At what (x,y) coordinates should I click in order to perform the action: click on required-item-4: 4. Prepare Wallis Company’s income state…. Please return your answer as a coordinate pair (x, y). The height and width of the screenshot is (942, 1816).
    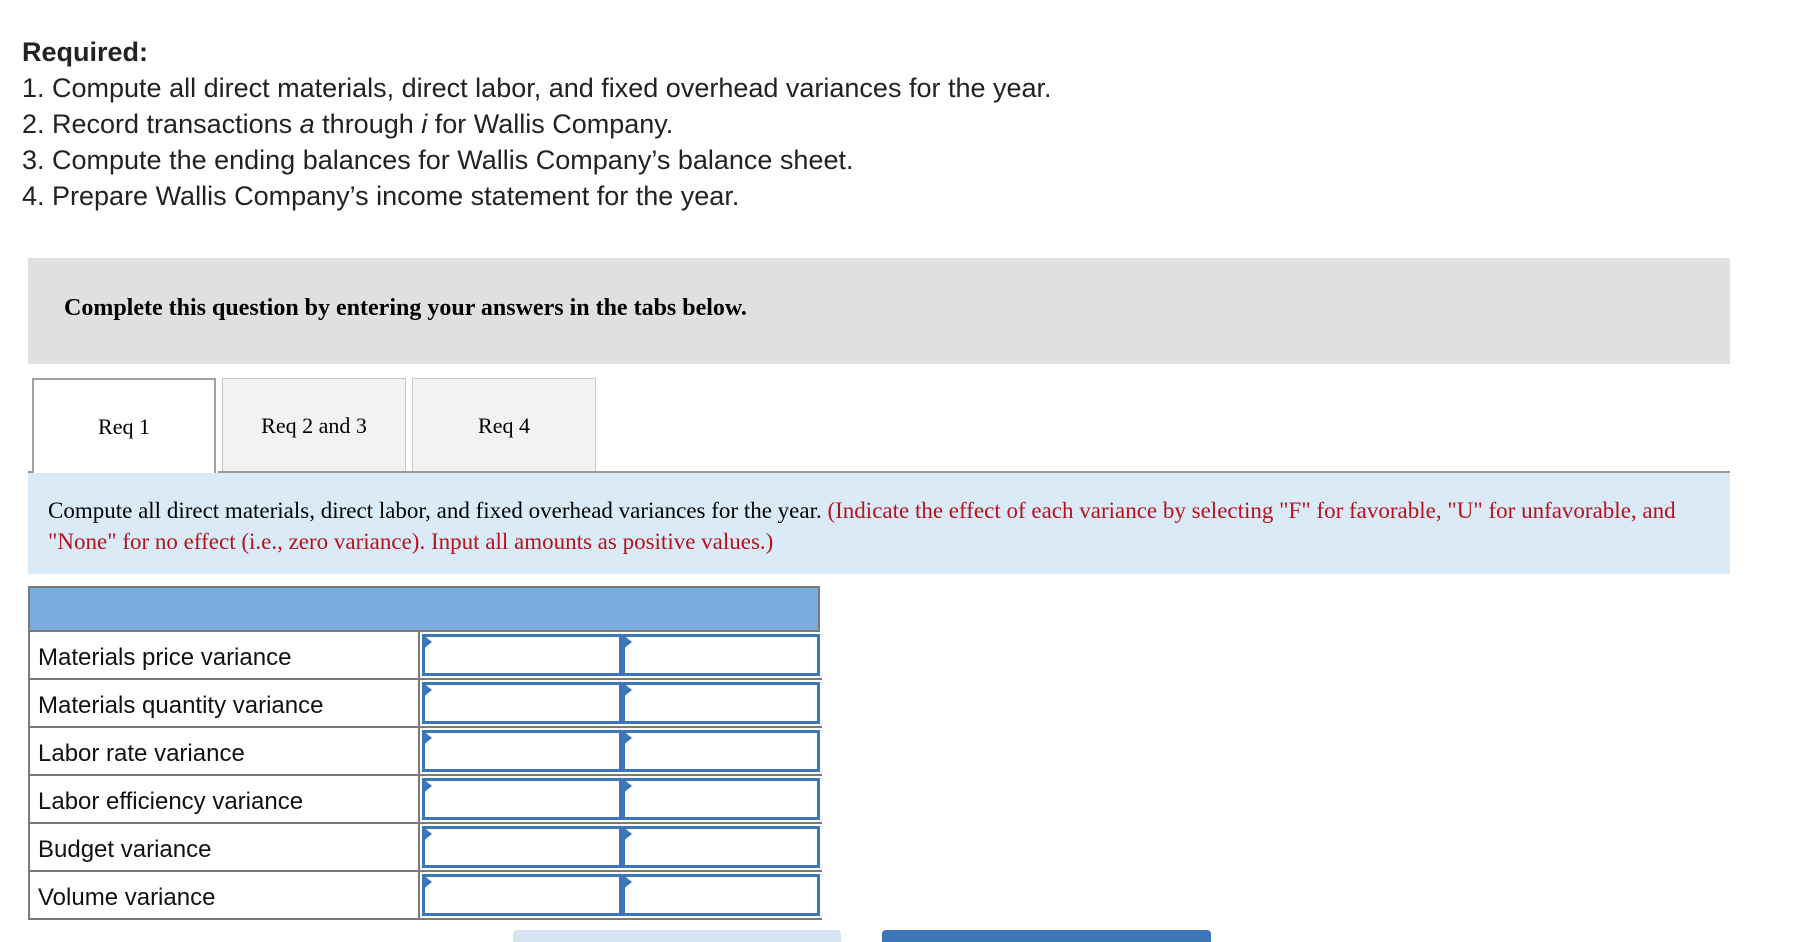
    Looking at the image, I should click on (381, 196).